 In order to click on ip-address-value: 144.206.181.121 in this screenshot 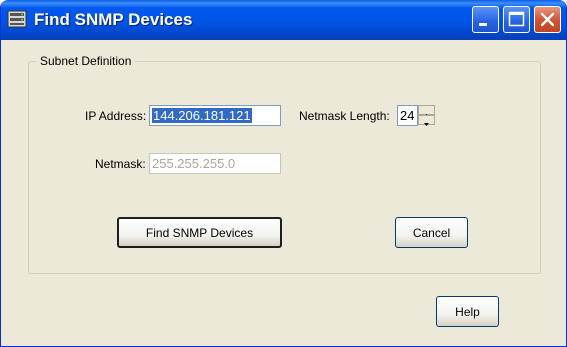, I will do `click(202, 115)`.